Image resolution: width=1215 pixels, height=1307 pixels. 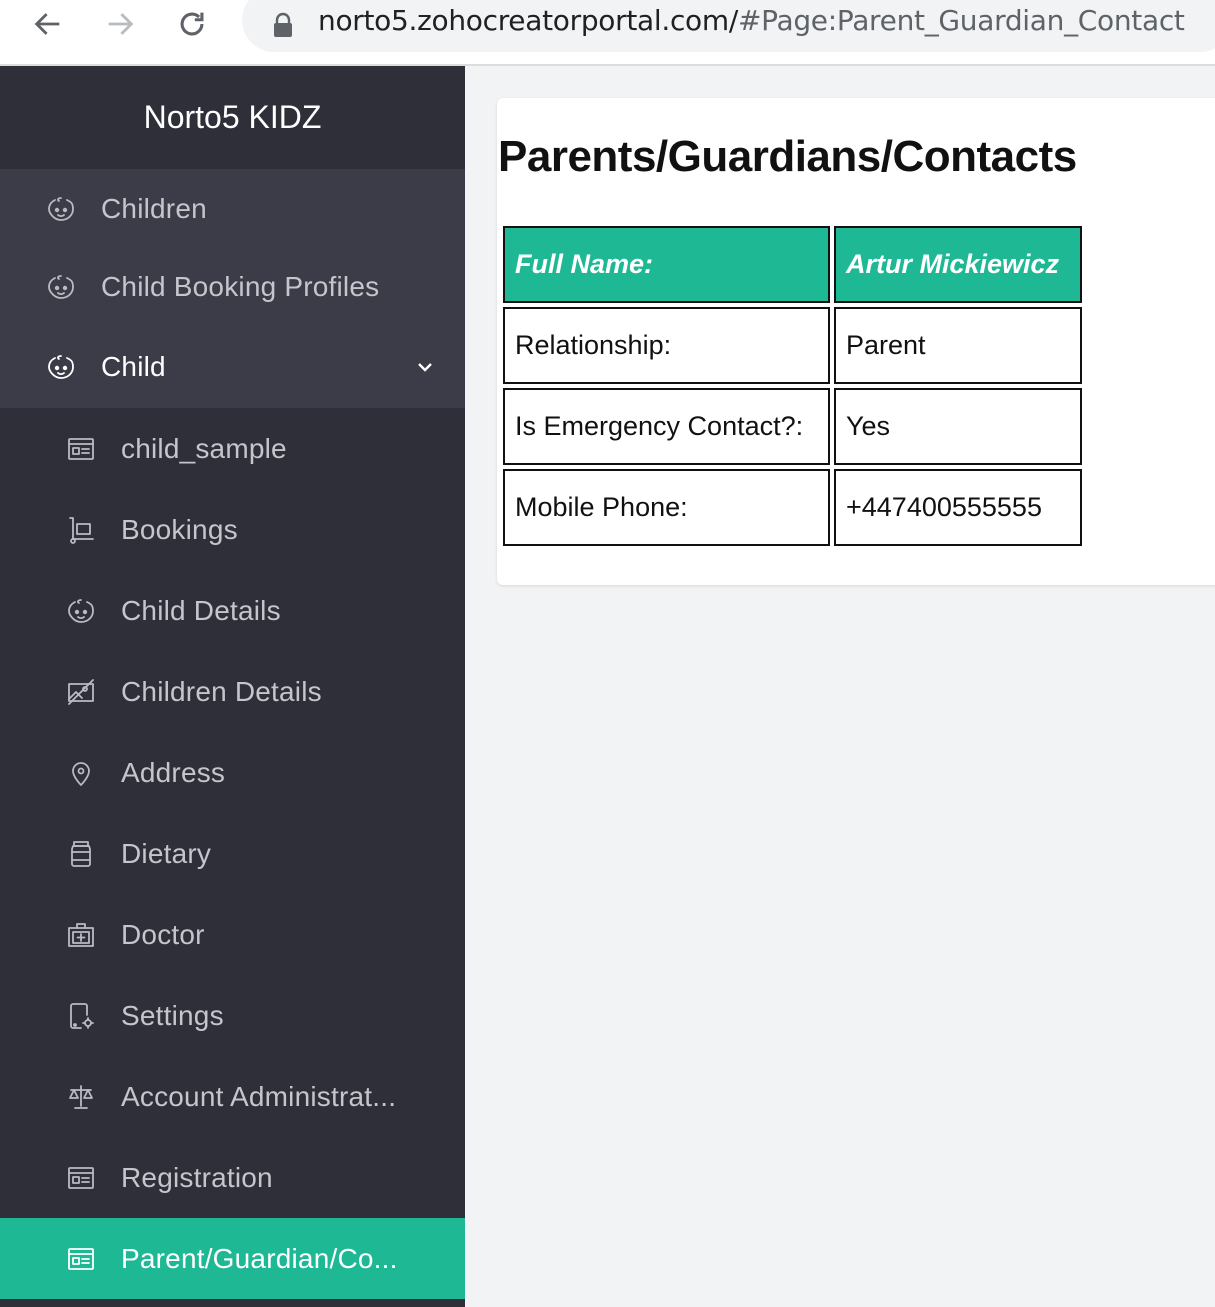 I want to click on sidebar-item-child-details: Child Details, so click(x=232, y=610).